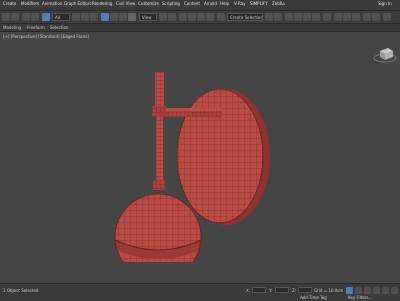 The height and width of the screenshot is (301, 400). Describe the element at coordinates (105, 17) in the screenshot. I see `select-move-icon` at that location.